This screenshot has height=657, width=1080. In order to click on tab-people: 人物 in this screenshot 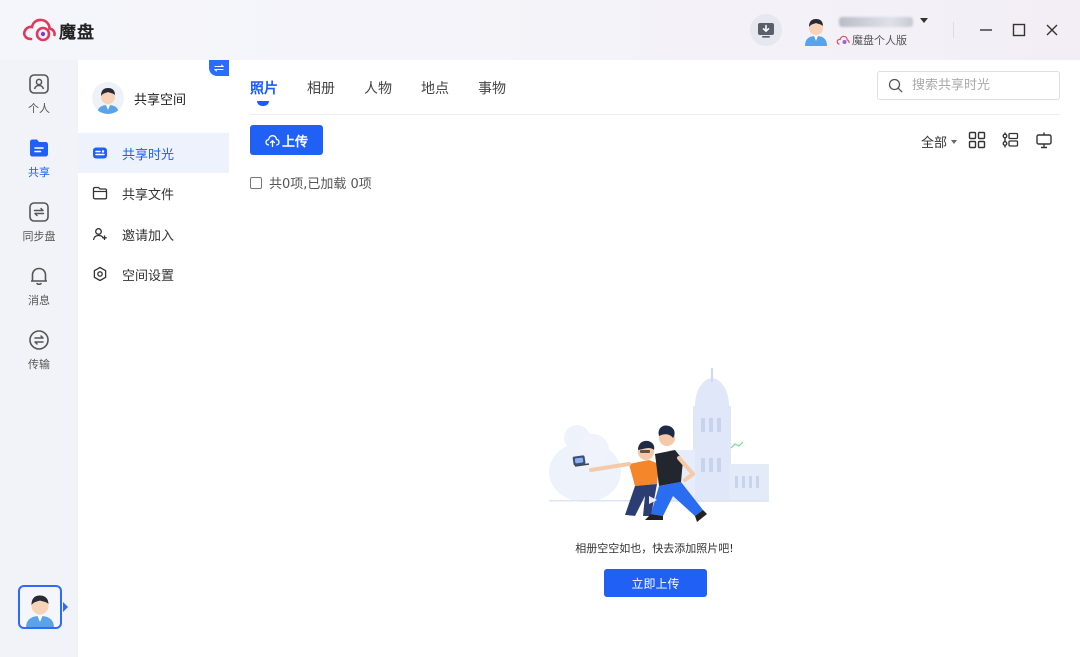, I will do `click(378, 88)`.